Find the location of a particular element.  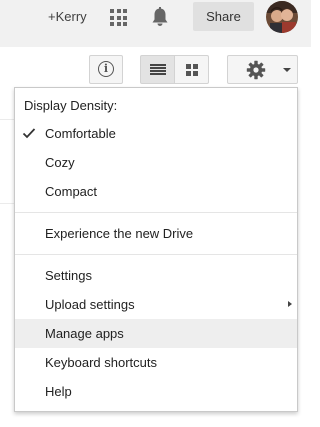

menu-item-label: Experience the new Drive is located at coordinates (119, 233).